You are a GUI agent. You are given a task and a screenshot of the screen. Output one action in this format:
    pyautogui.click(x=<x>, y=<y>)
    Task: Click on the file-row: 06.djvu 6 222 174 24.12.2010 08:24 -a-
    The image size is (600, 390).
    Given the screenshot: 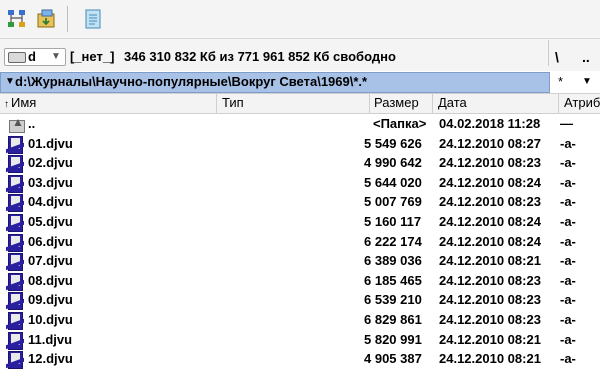 What is the action you would take?
    pyautogui.click(x=300, y=242)
    